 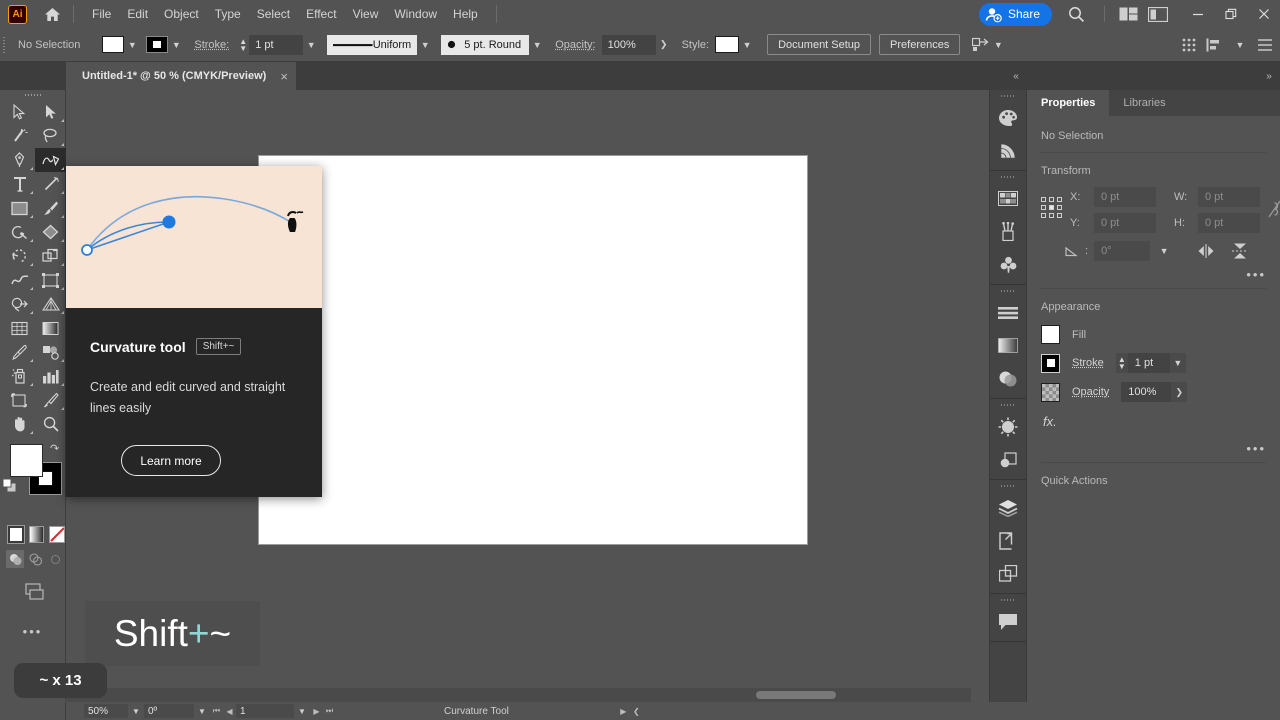 I want to click on pen-tool, so click(x=19, y=160).